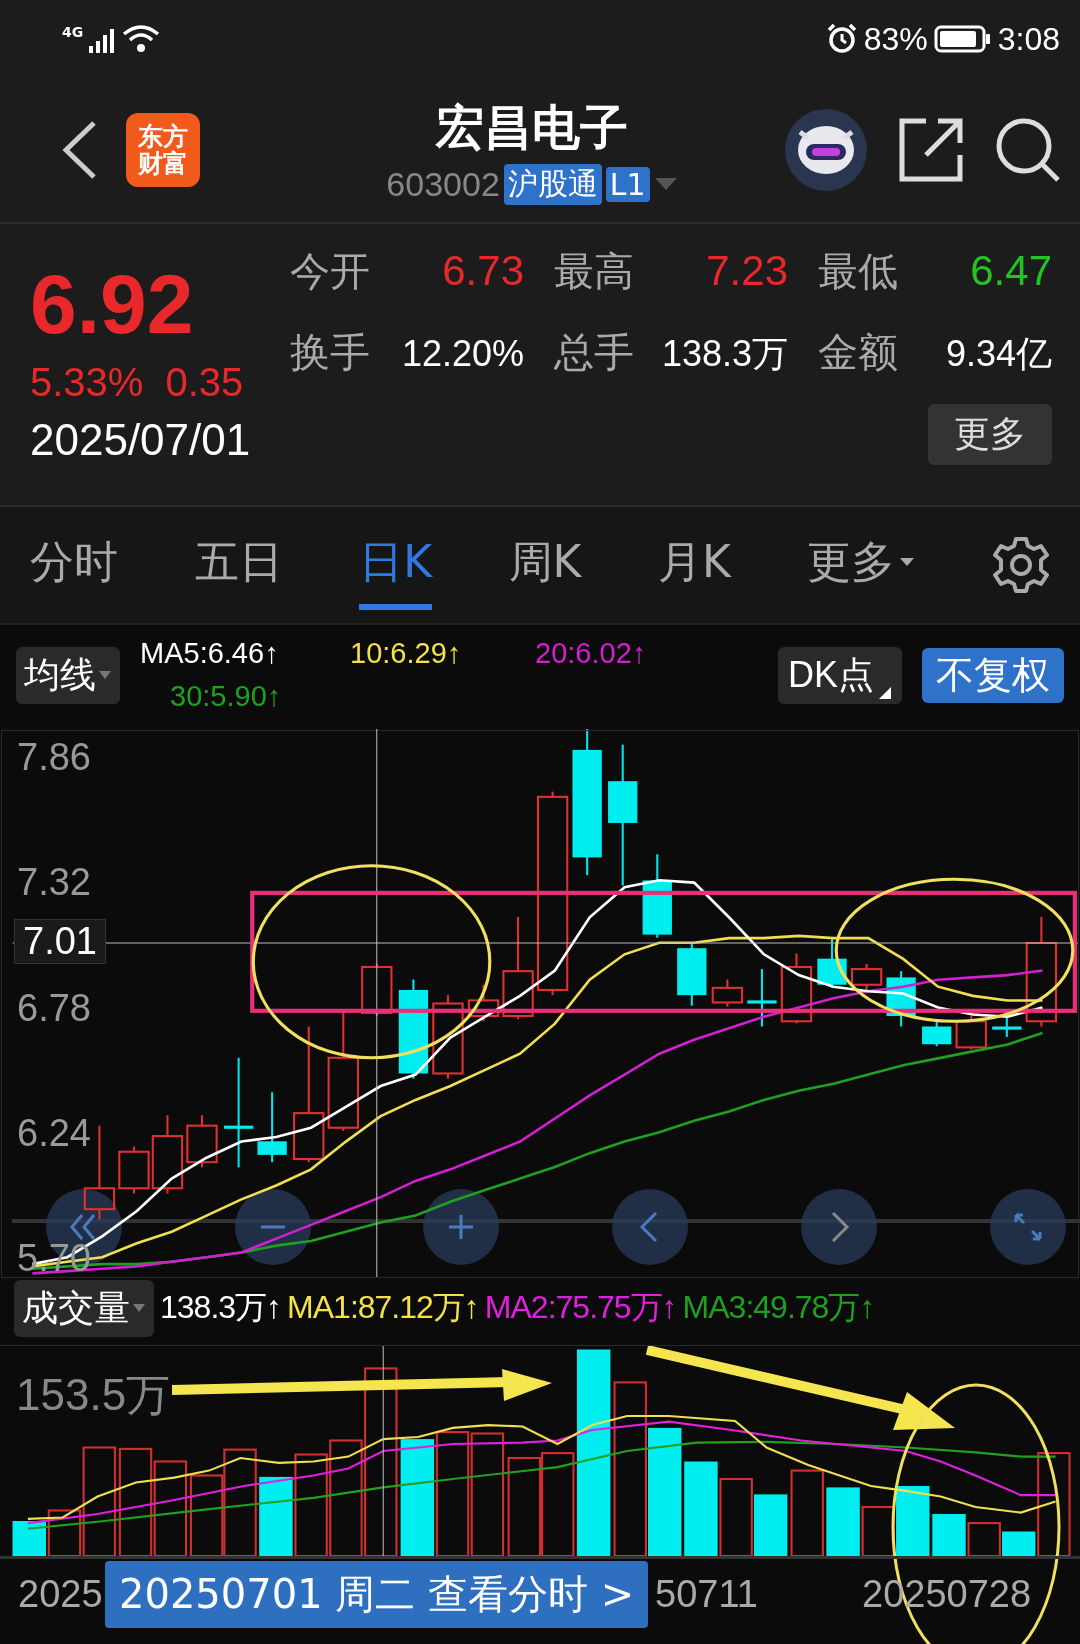 This screenshot has width=1080, height=1644. What do you see at coordinates (580, 1307) in the screenshot?
I see `volume-average-value: MA2:75.75万↑` at bounding box center [580, 1307].